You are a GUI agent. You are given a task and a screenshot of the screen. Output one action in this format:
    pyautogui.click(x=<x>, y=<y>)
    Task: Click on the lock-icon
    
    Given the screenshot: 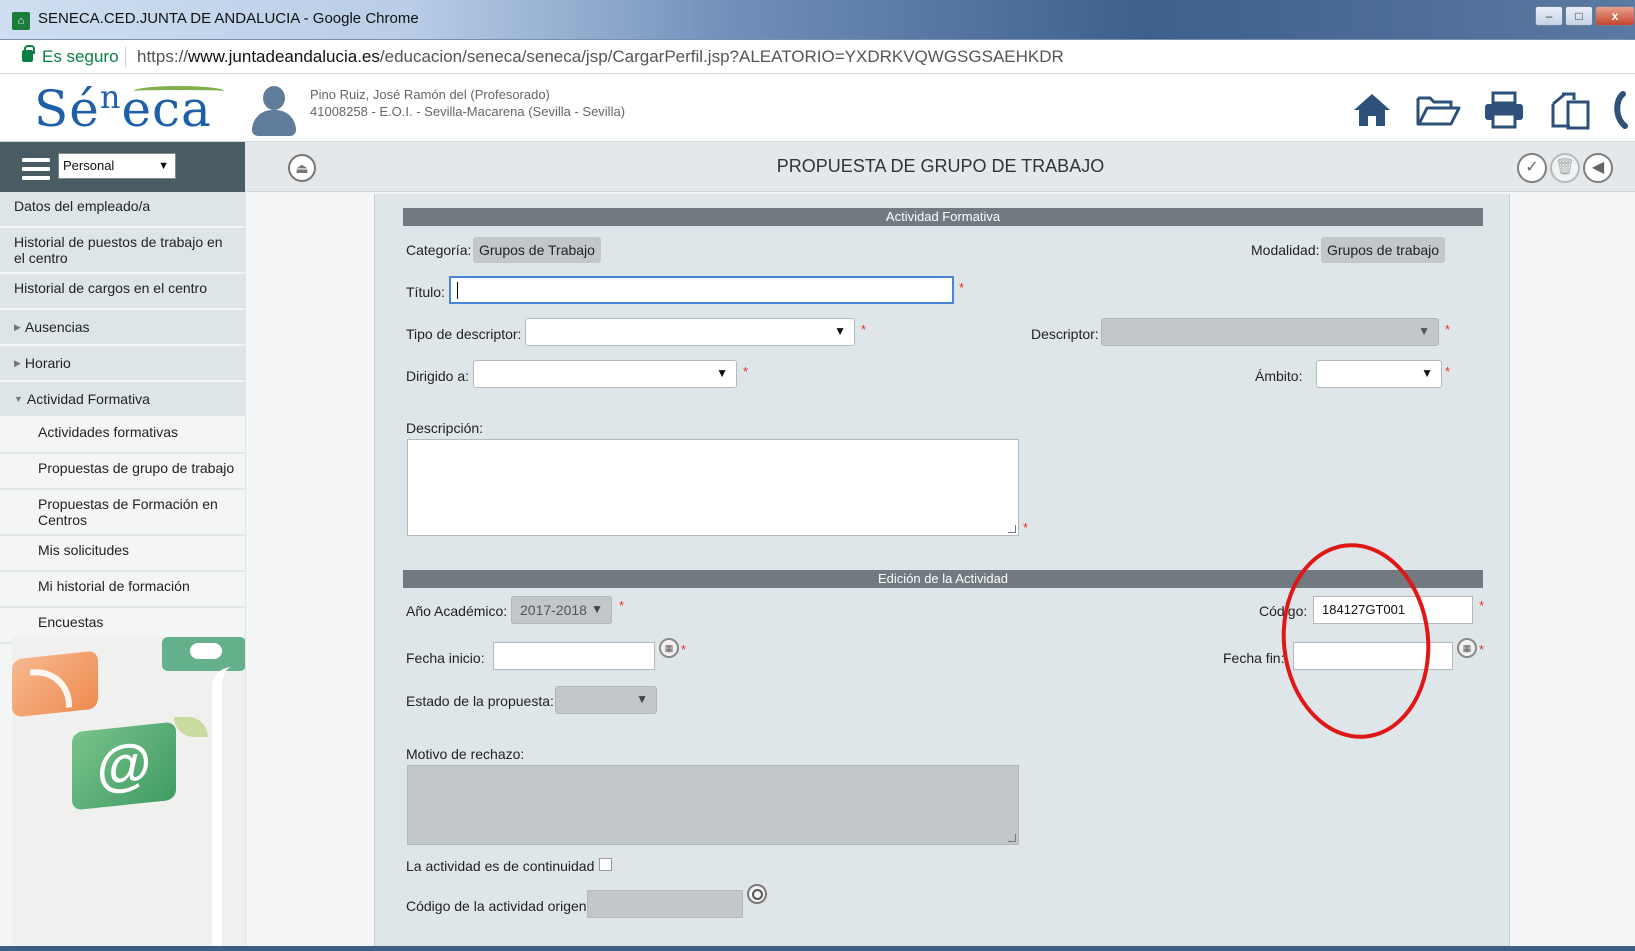 What is the action you would take?
    pyautogui.click(x=28, y=53)
    